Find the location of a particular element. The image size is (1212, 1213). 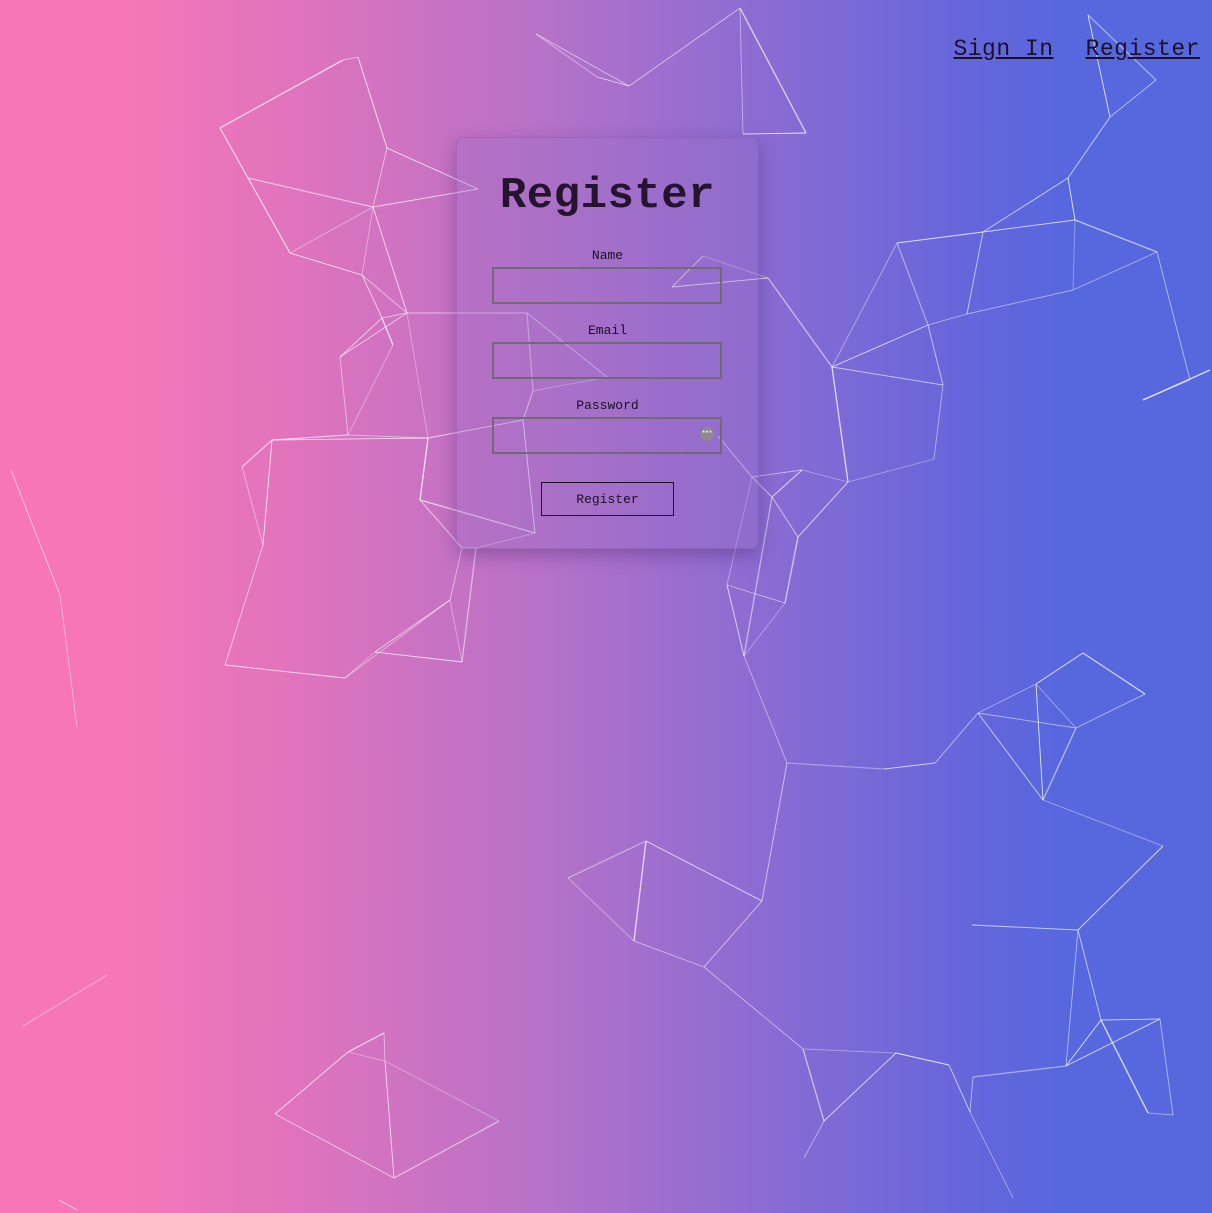

email-input is located at coordinates (607, 360).